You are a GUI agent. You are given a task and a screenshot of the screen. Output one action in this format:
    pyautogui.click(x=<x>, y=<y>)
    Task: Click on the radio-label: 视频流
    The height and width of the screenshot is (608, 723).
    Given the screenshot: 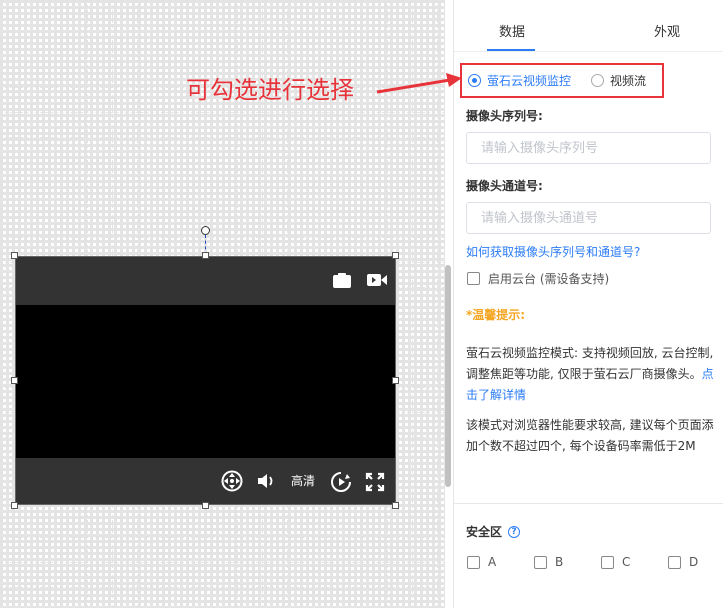 What is the action you would take?
    pyautogui.click(x=628, y=81)
    